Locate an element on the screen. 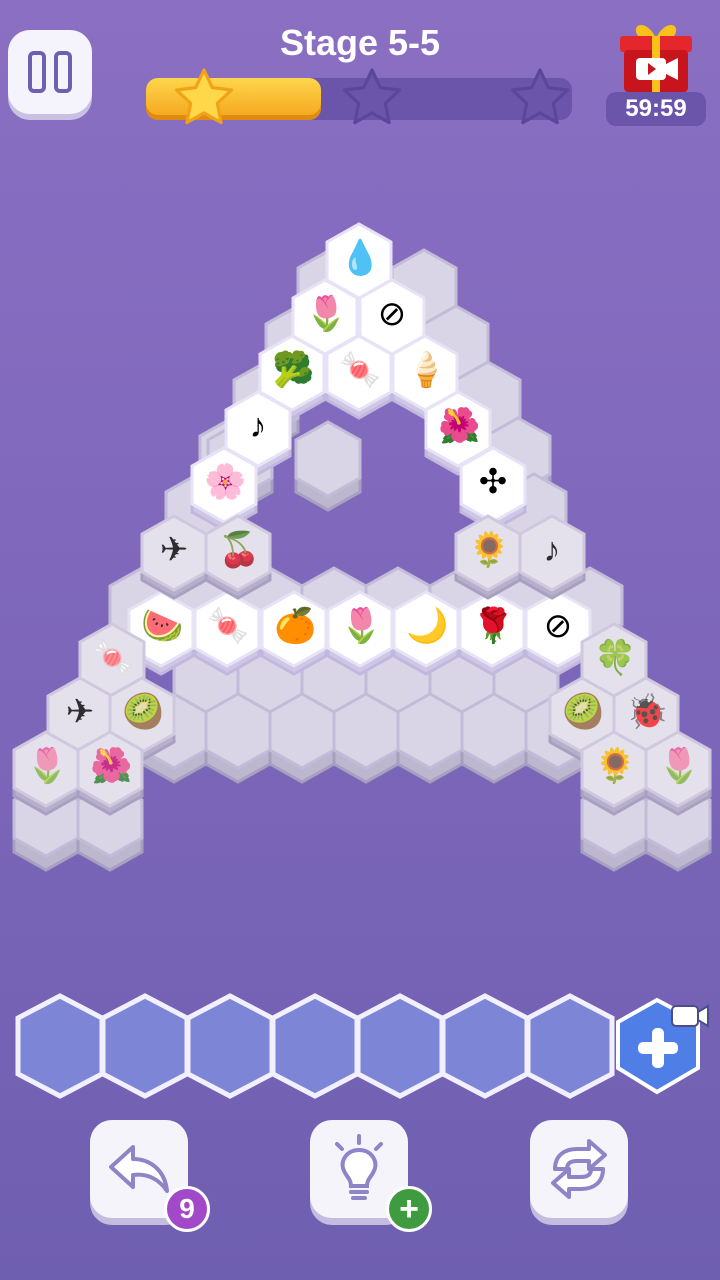 The image size is (720, 1280). pinwheel-icon: ✣ is located at coordinates (493, 482).